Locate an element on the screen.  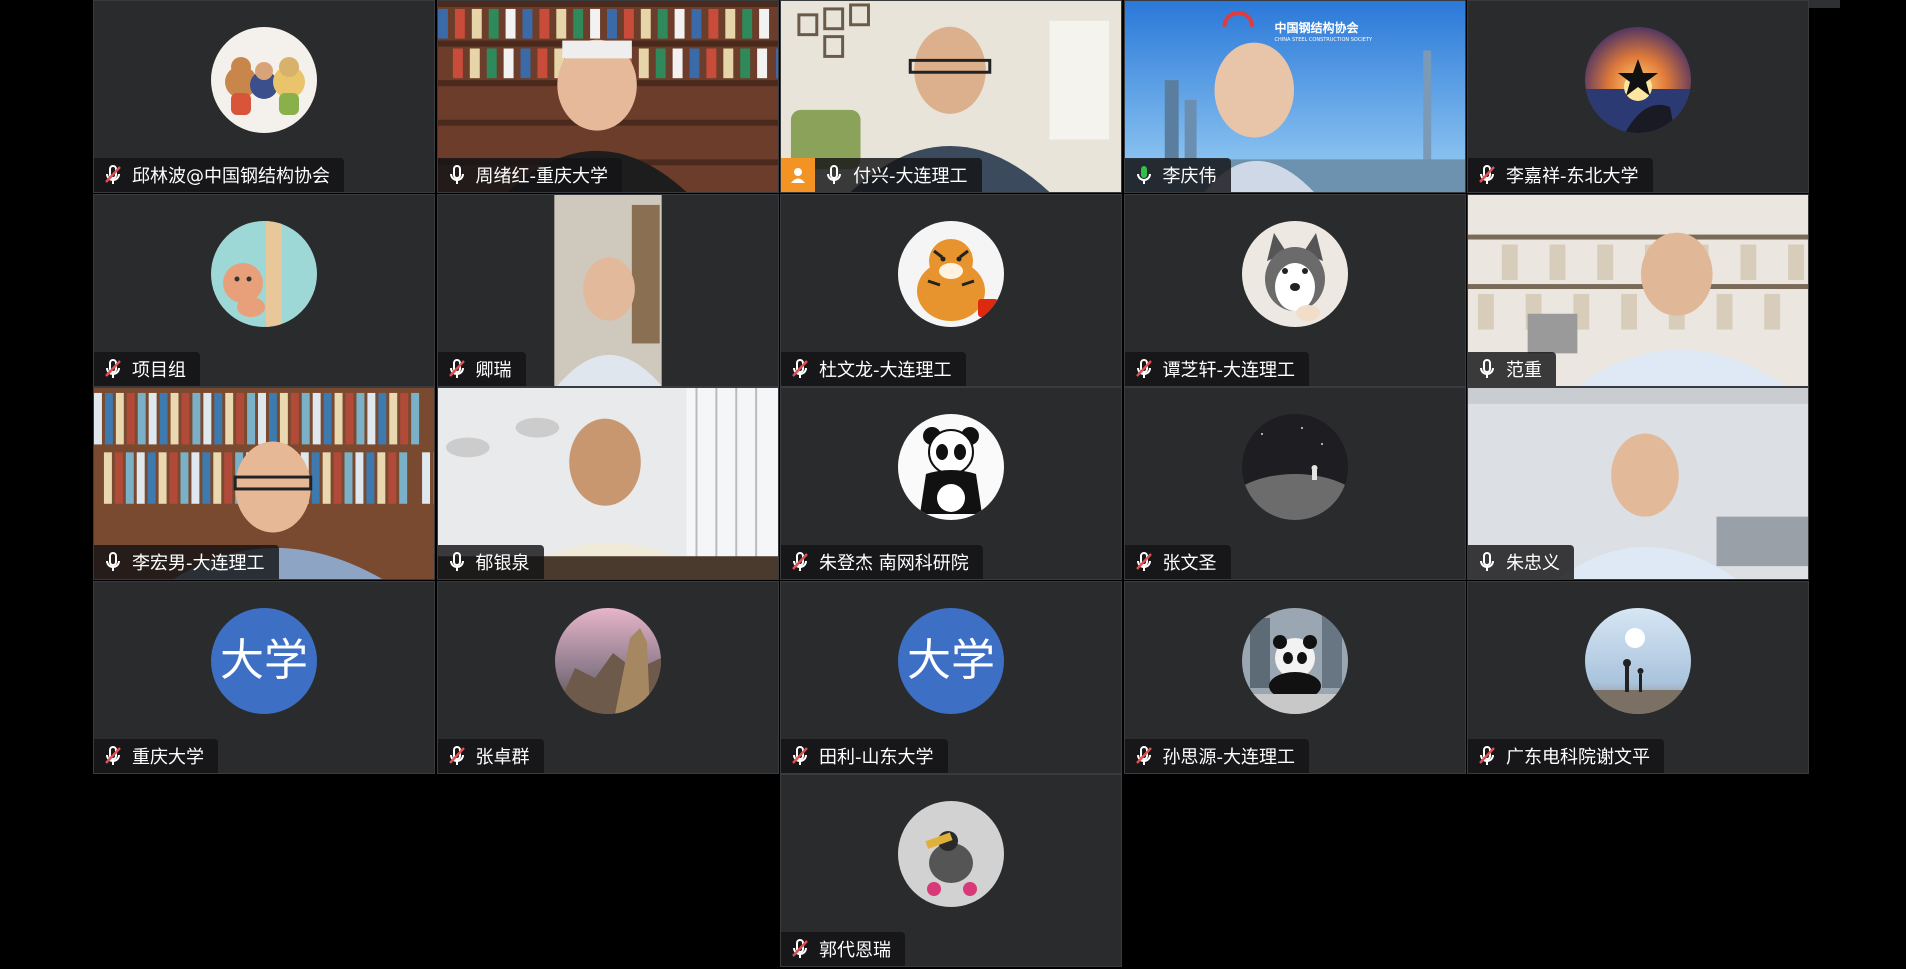
participant-nameplate: 田利-山东大学 is located at coordinates (864, 755).